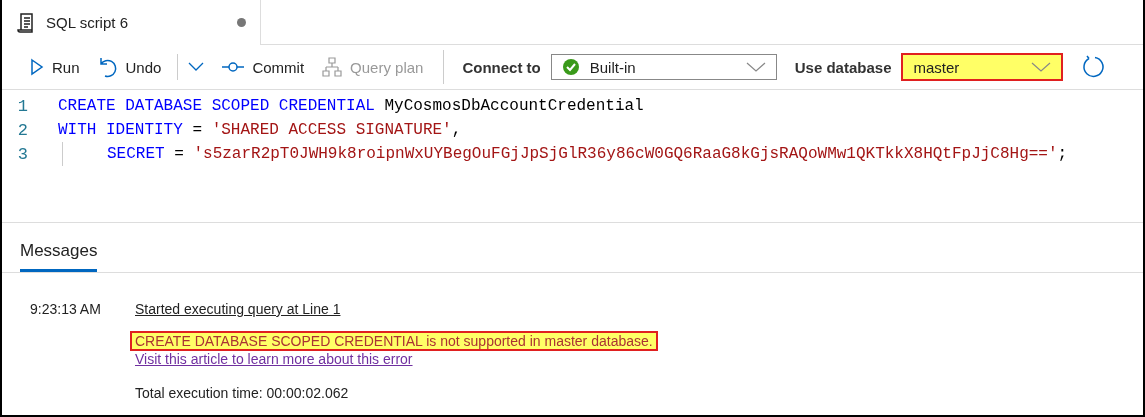 Image resolution: width=1145 pixels, height=417 pixels. What do you see at coordinates (260, 130) in the screenshot?
I see `code-line: WITH IDENTITY = 'SHARED ACCESS SIGNATURE',` at bounding box center [260, 130].